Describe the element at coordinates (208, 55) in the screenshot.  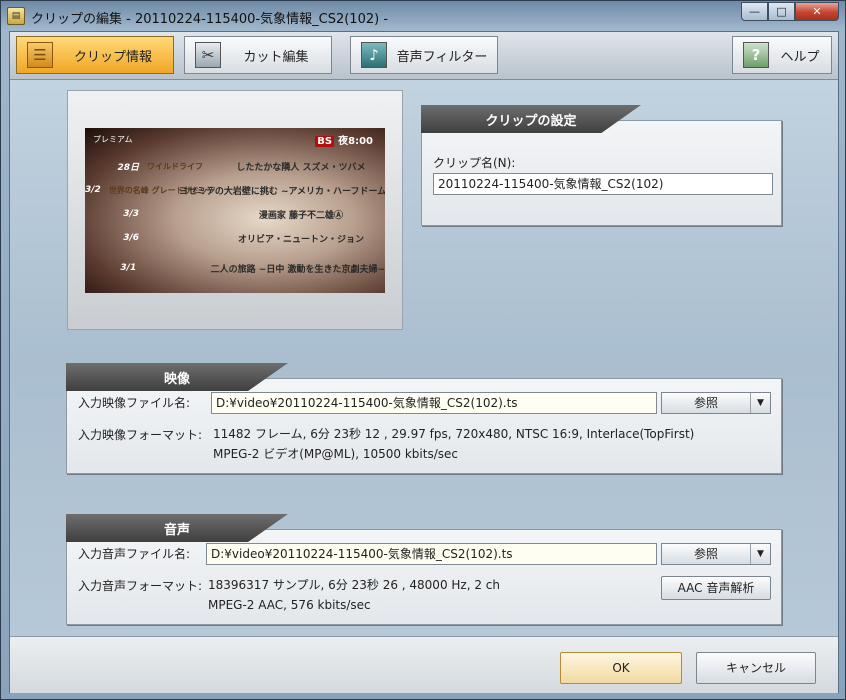
I see `scissors-icon: ✂` at that location.